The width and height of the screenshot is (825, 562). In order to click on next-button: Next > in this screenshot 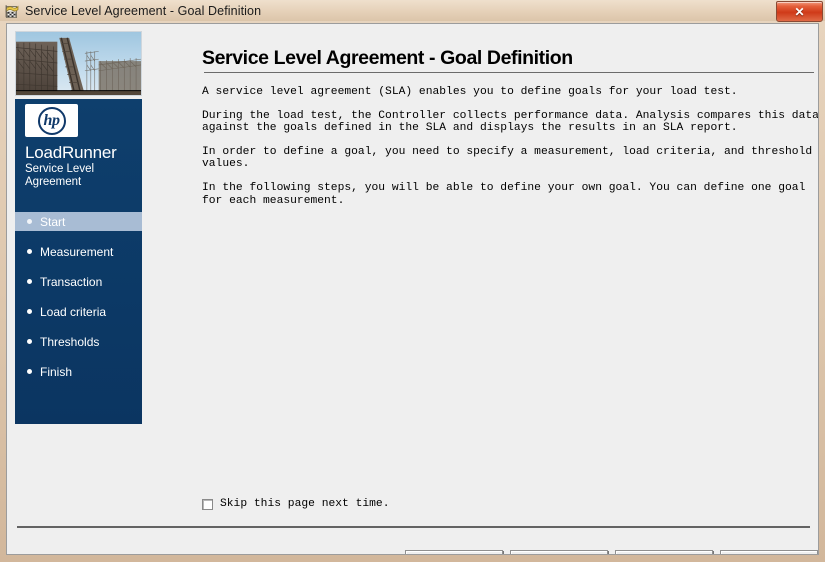, I will do `click(559, 552)`.